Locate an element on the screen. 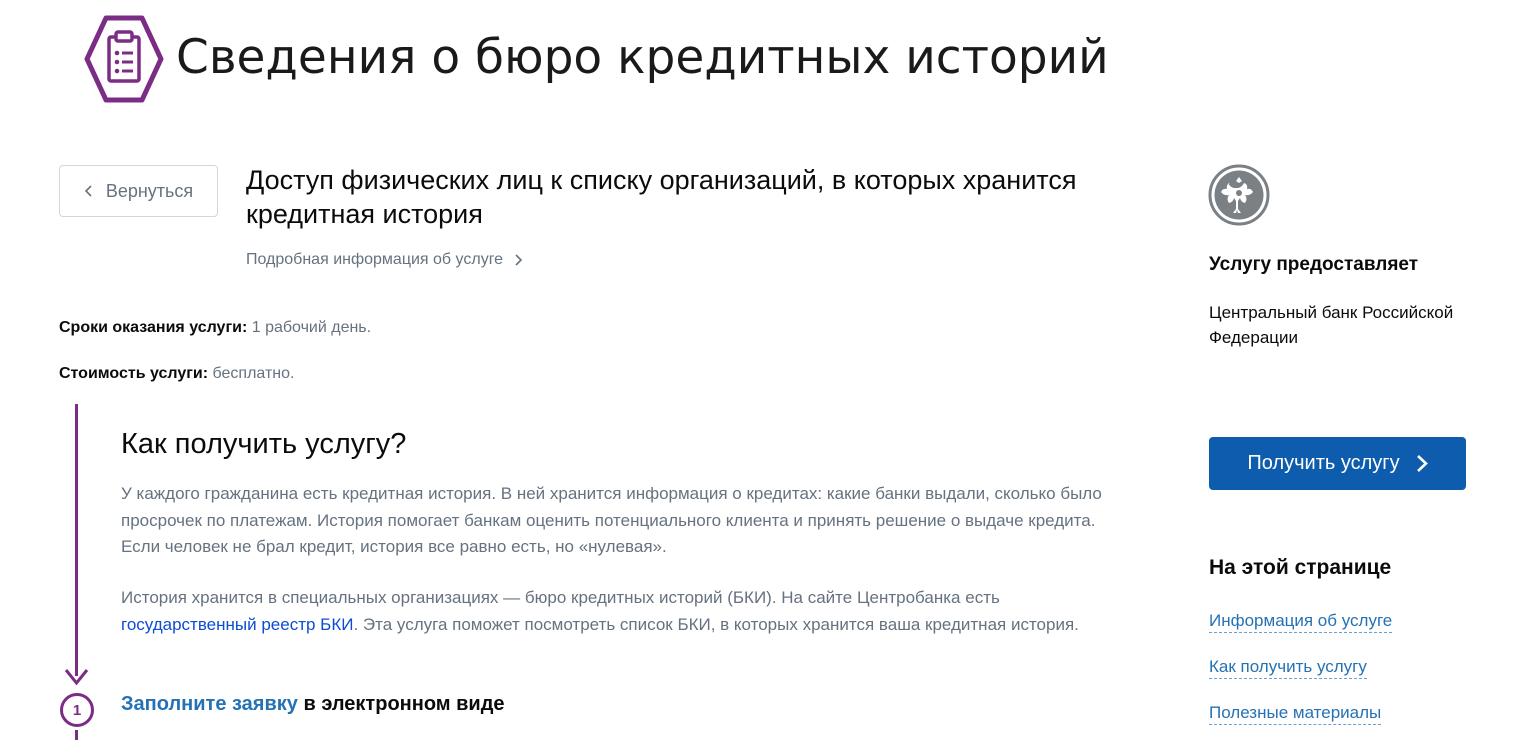 The width and height of the screenshot is (1525, 740). service-details-label: Подробная информация об услуге is located at coordinates (375, 259).